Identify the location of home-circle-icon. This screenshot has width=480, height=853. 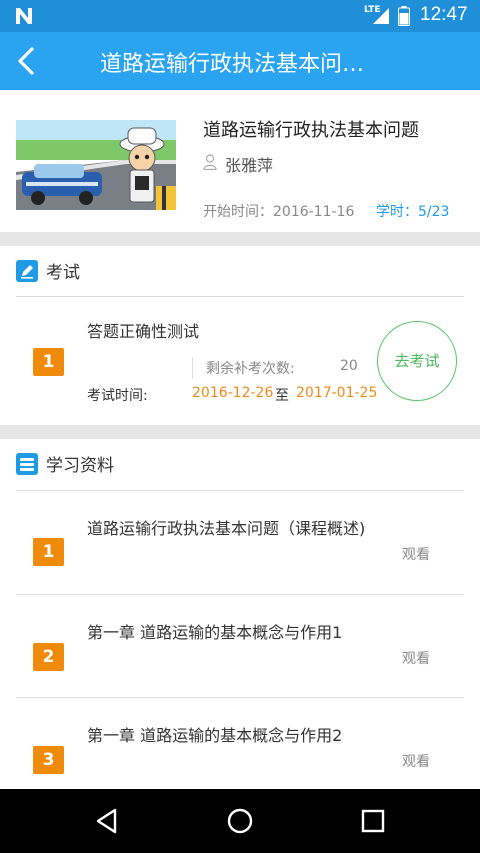
(240, 821).